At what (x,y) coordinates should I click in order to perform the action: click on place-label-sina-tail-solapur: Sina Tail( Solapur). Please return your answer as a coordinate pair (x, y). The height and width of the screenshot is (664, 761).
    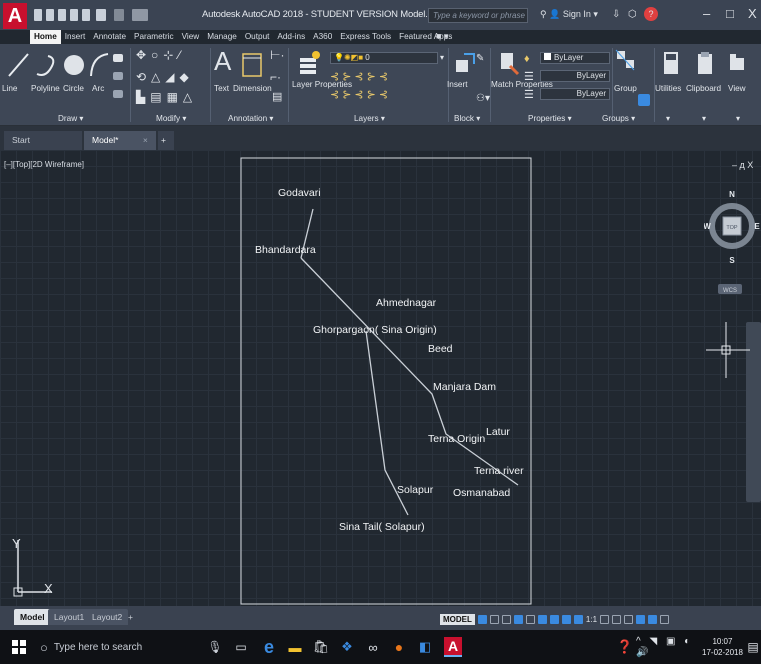
    Looking at the image, I should click on (382, 527).